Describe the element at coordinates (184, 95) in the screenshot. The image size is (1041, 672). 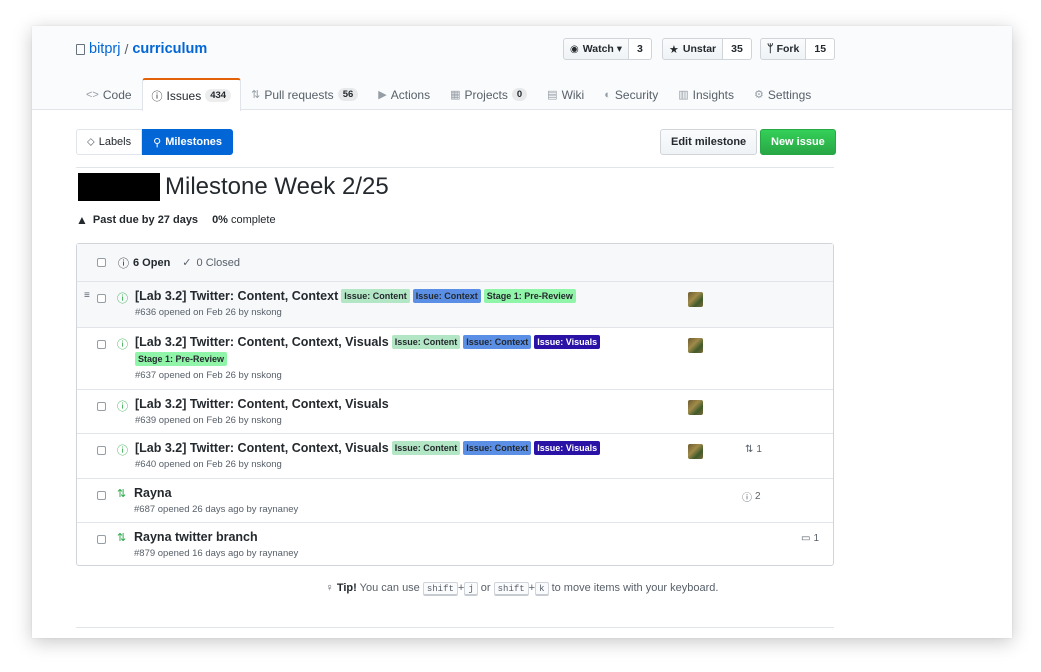
I see `tab-label: Issues` at that location.